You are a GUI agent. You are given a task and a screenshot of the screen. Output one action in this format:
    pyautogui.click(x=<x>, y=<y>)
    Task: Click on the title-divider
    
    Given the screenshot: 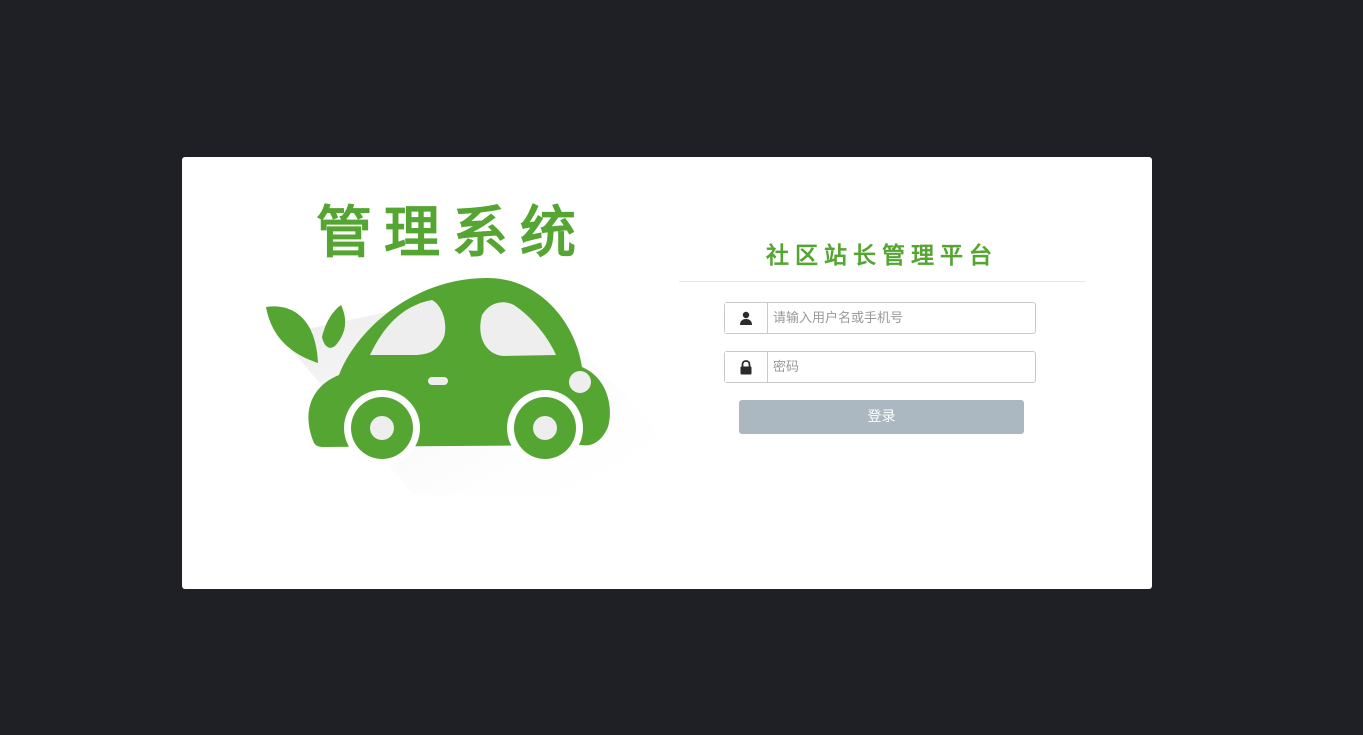 What is the action you would take?
    pyautogui.click(x=882, y=281)
    